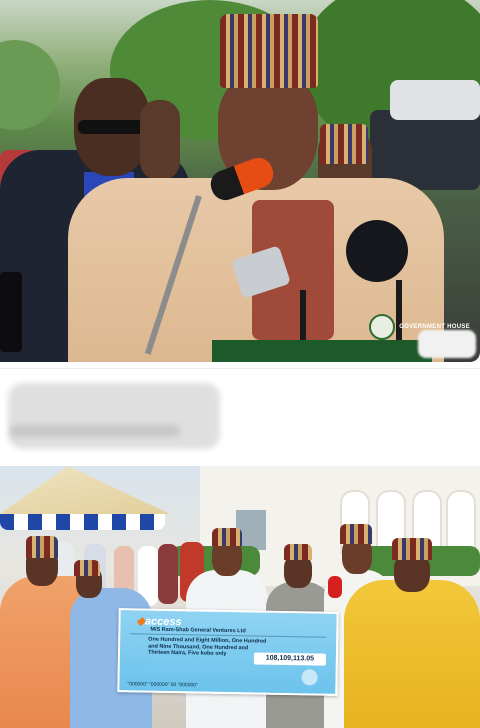  I want to click on dignitary-yellow-robe, so click(412, 654).